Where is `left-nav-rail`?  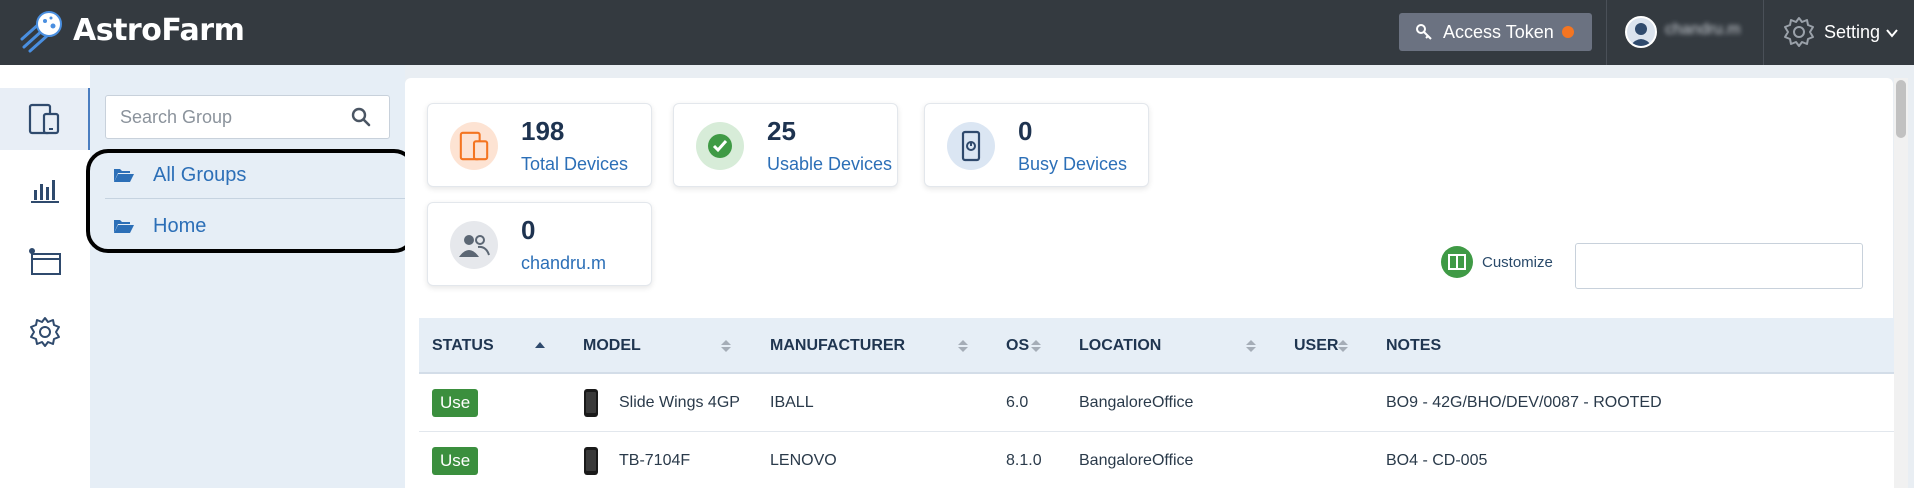
left-nav-rail is located at coordinates (45, 276).